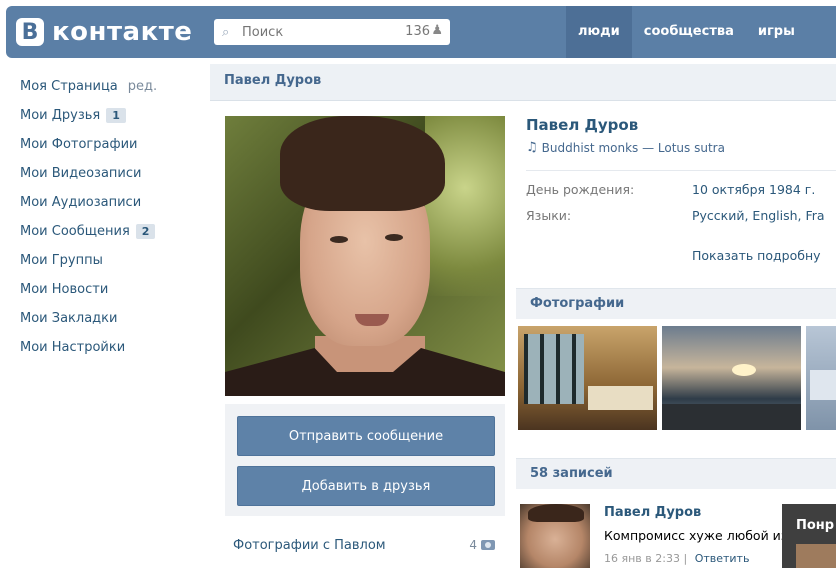  What do you see at coordinates (809, 536) in the screenshot?
I see `tooltip-popup: Понр` at bounding box center [809, 536].